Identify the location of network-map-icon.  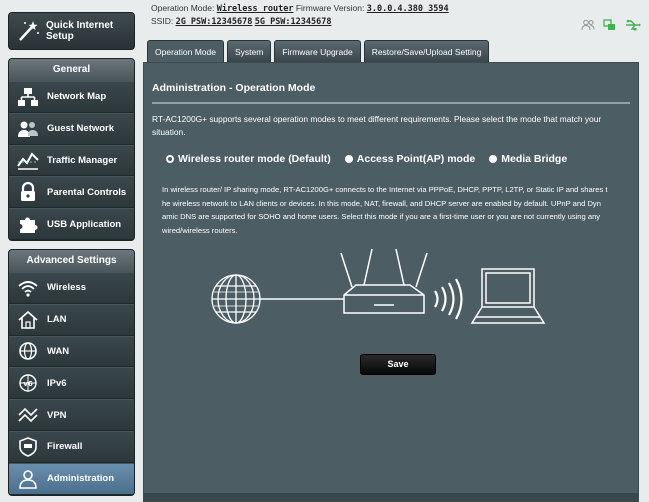
(28, 97).